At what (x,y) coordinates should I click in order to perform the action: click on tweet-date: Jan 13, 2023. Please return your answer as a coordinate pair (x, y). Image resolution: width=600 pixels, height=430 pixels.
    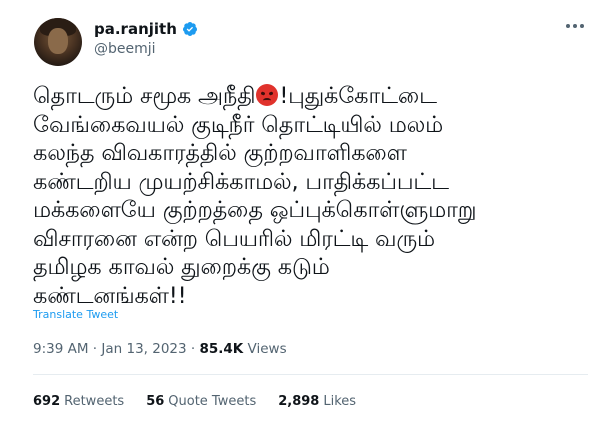
    Looking at the image, I should click on (143, 349).